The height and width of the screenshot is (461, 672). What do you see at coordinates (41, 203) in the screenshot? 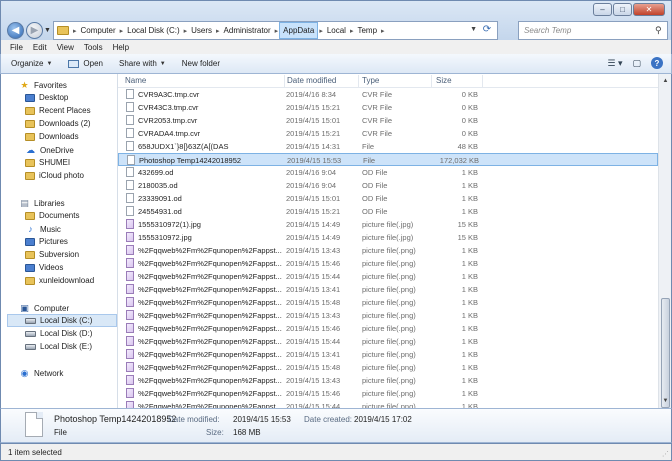
I see `nav-libraries: ▤ Libraries` at bounding box center [41, 203].